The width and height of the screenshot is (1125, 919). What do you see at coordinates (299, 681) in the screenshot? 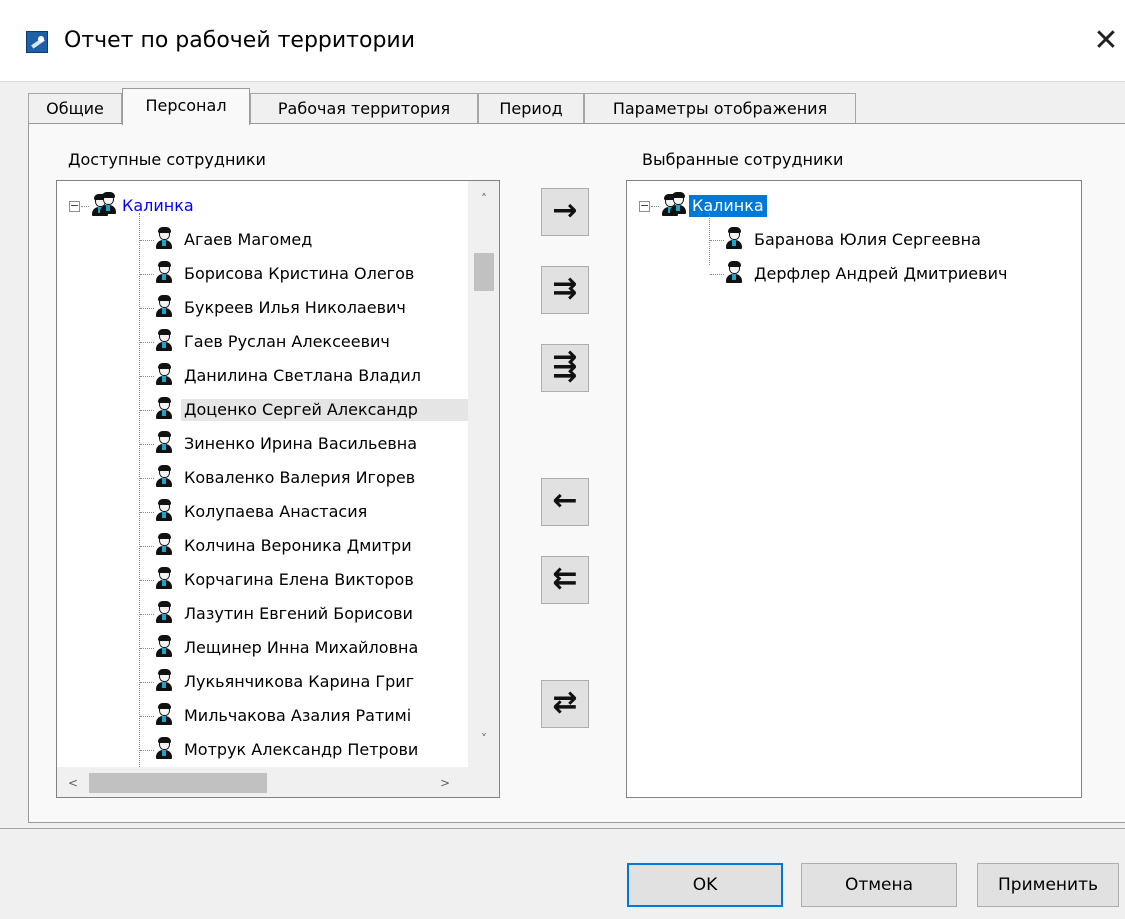
I see `available-employee-label: Лукьянчикова Карина Григ` at bounding box center [299, 681].